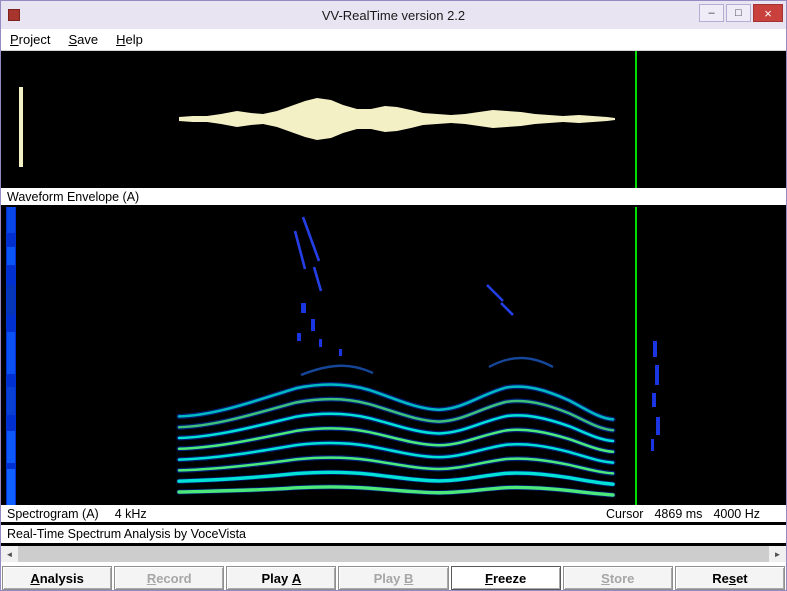  What do you see at coordinates (174, 578) in the screenshot?
I see `button-label: ecord` at bounding box center [174, 578].